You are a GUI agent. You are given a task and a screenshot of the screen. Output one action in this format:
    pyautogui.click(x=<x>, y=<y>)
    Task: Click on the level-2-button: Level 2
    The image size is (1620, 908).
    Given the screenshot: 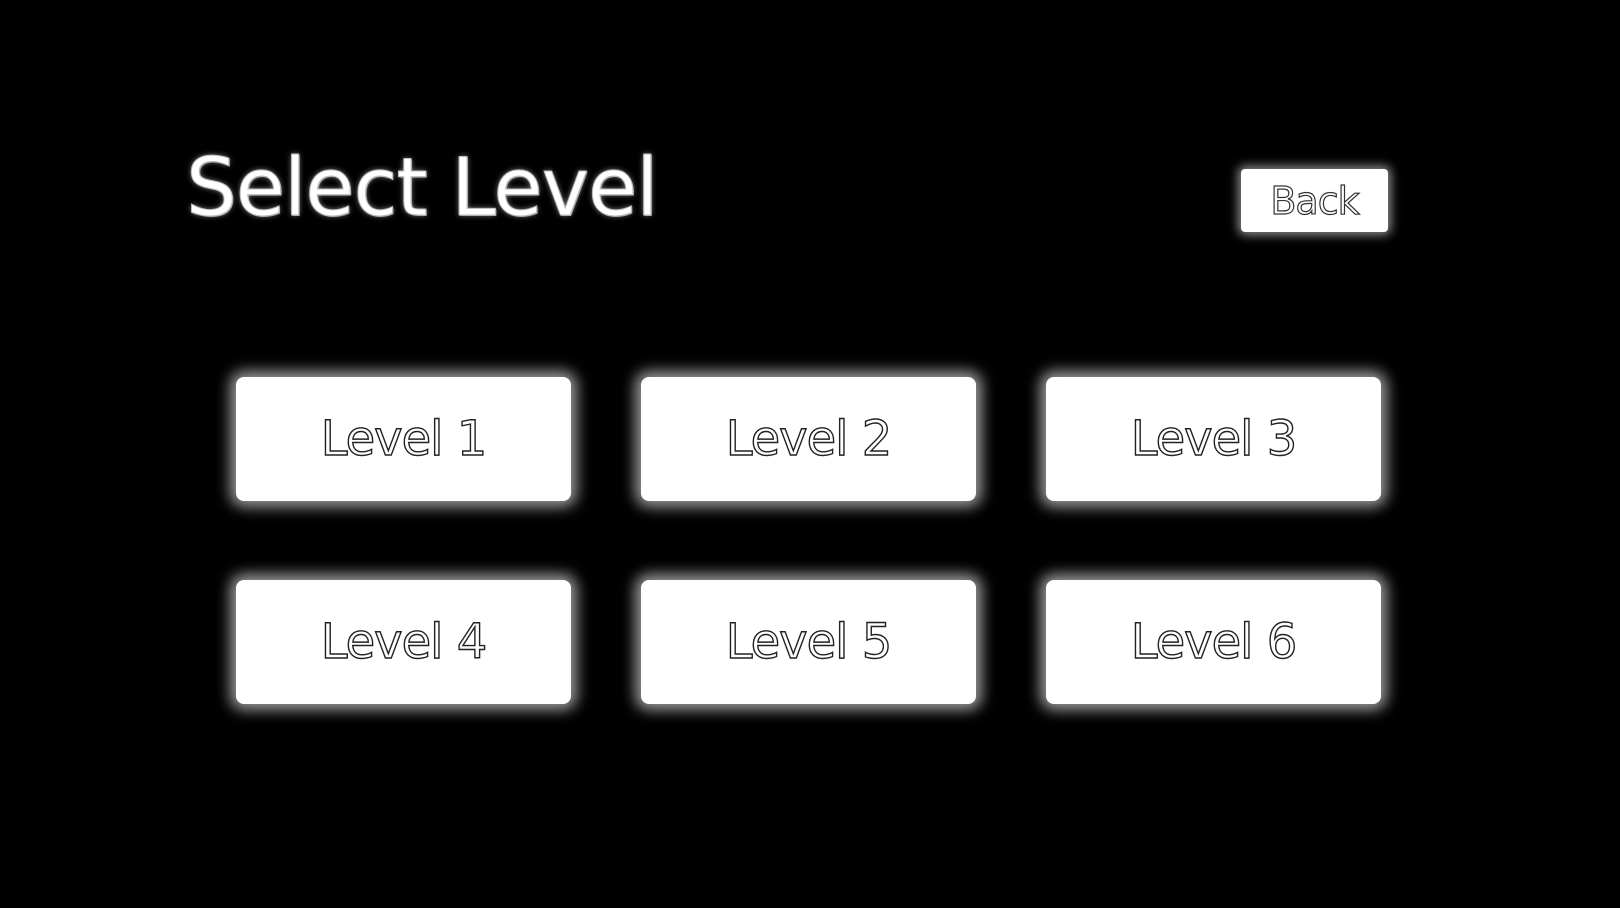 What is the action you would take?
    pyautogui.click(x=808, y=439)
    